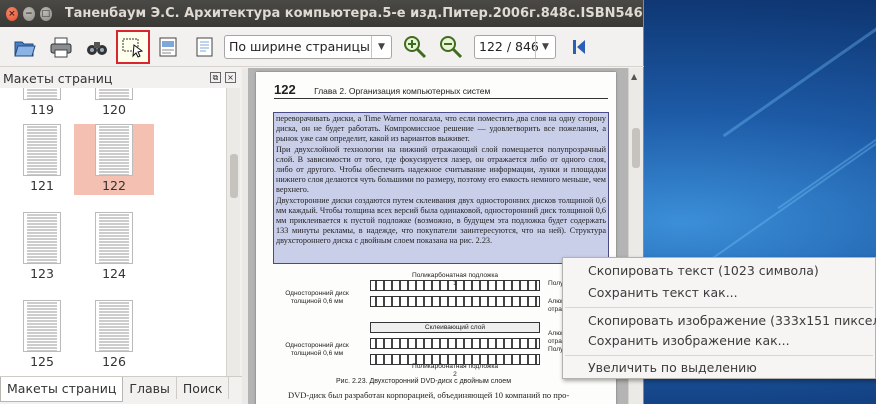  I want to click on top-substrate-label: Поликарбонатная подложка 1, so click(455, 279).